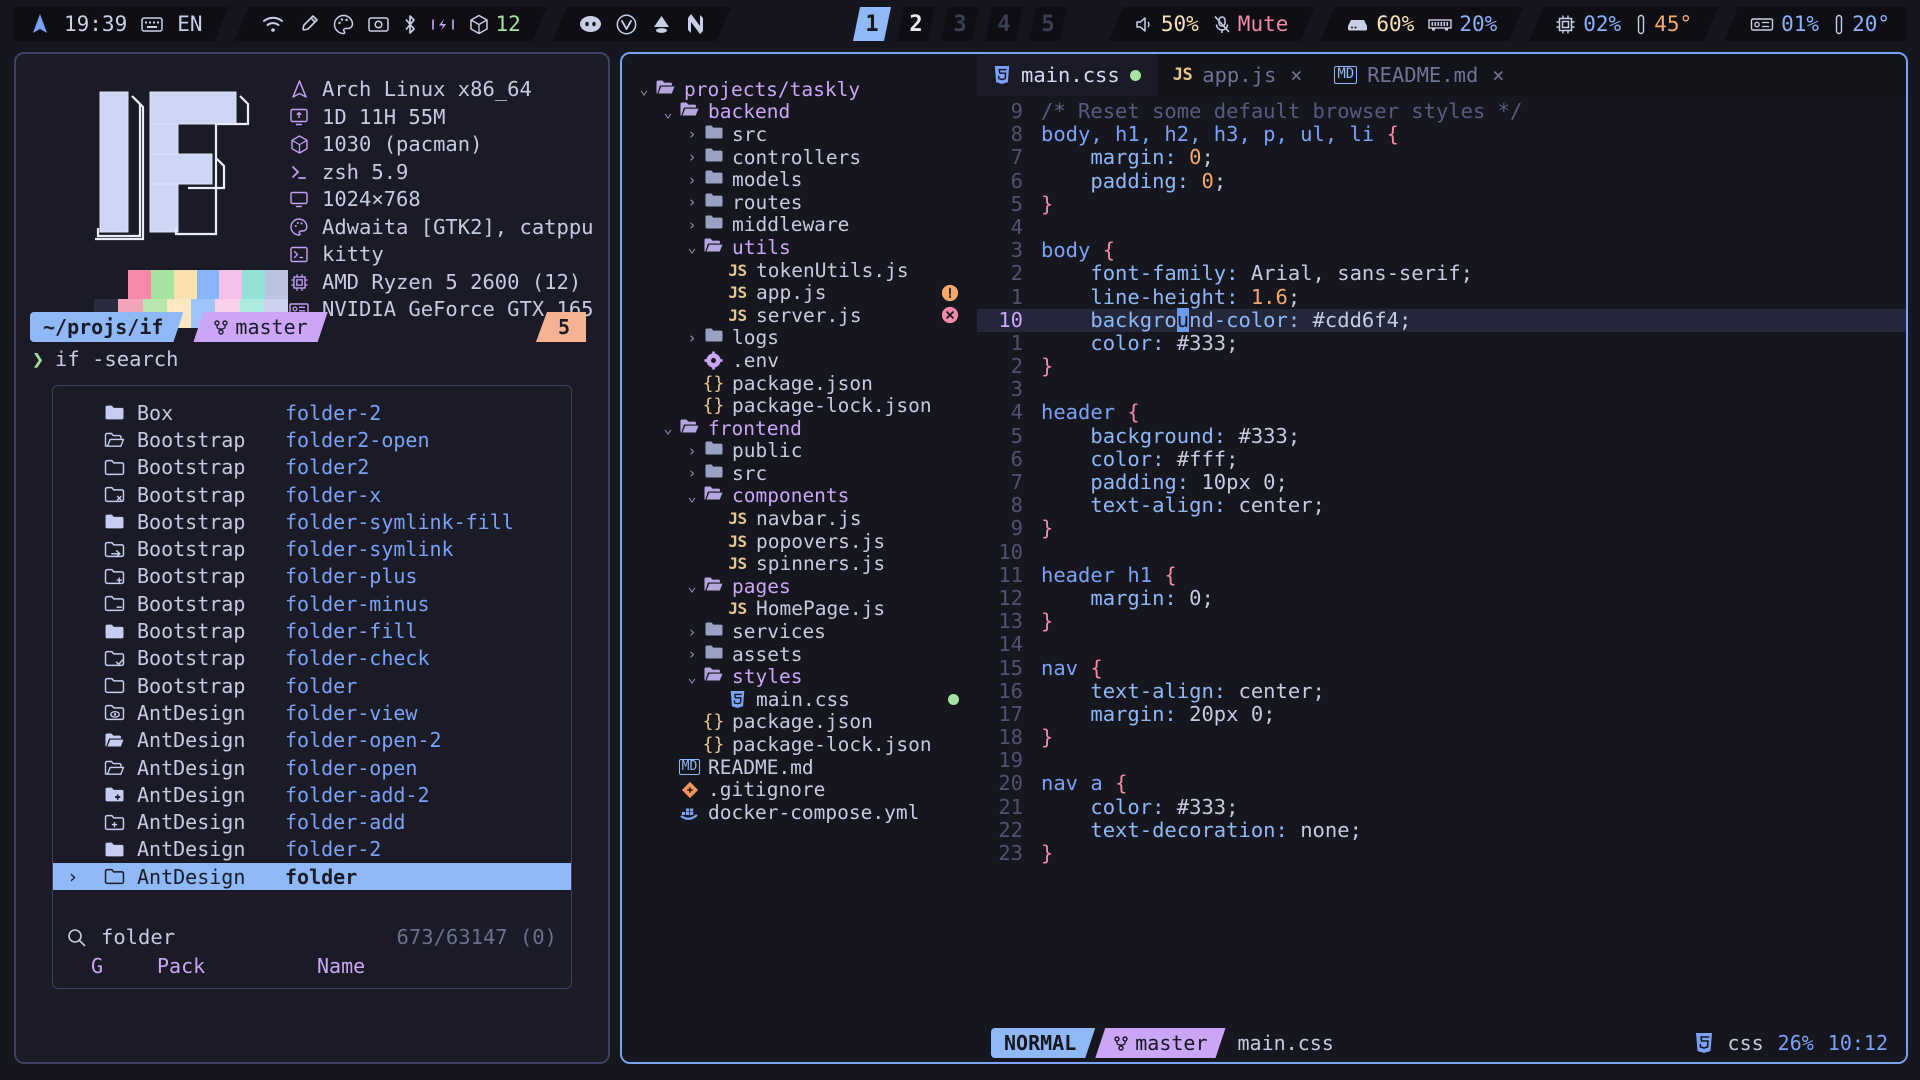  Describe the element at coordinates (799, 337) in the screenshot. I see `tree-dir-row: › logs` at that location.